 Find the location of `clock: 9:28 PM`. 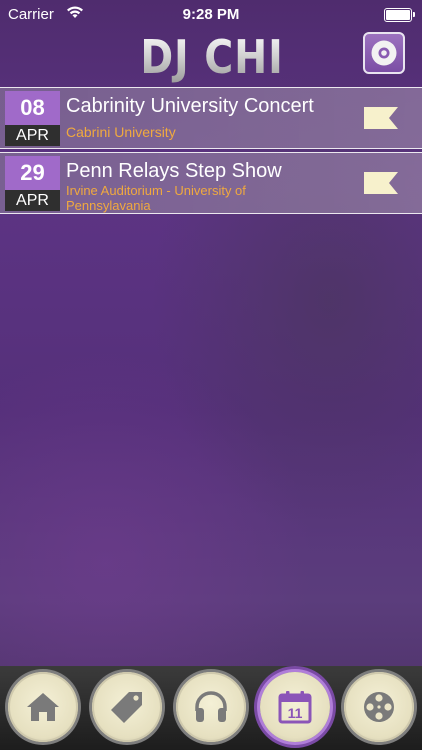

clock: 9:28 PM is located at coordinates (211, 14).